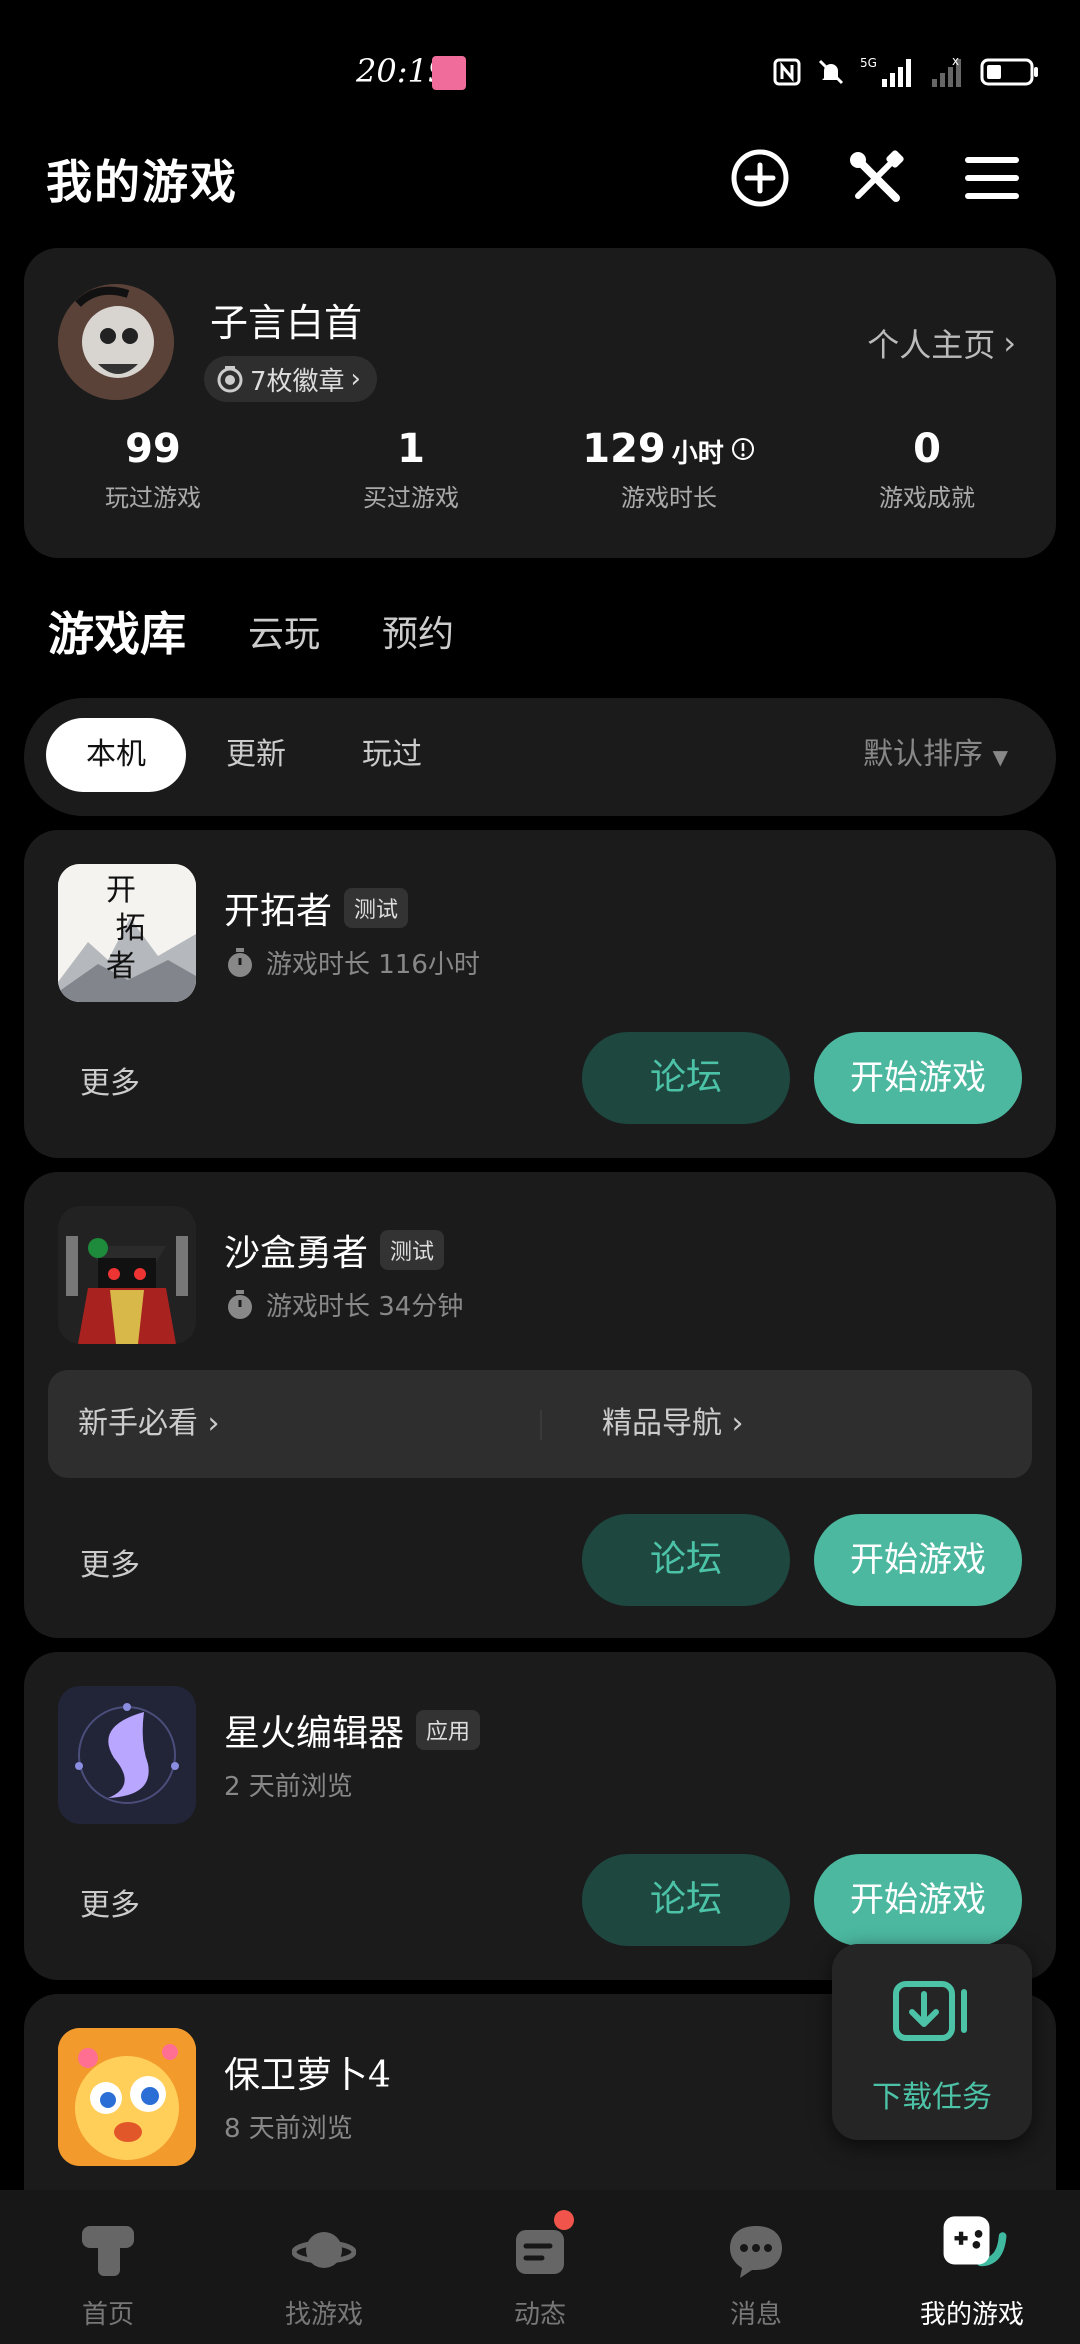  Describe the element at coordinates (230, 379) in the screenshot. I see `medal-icon` at that location.